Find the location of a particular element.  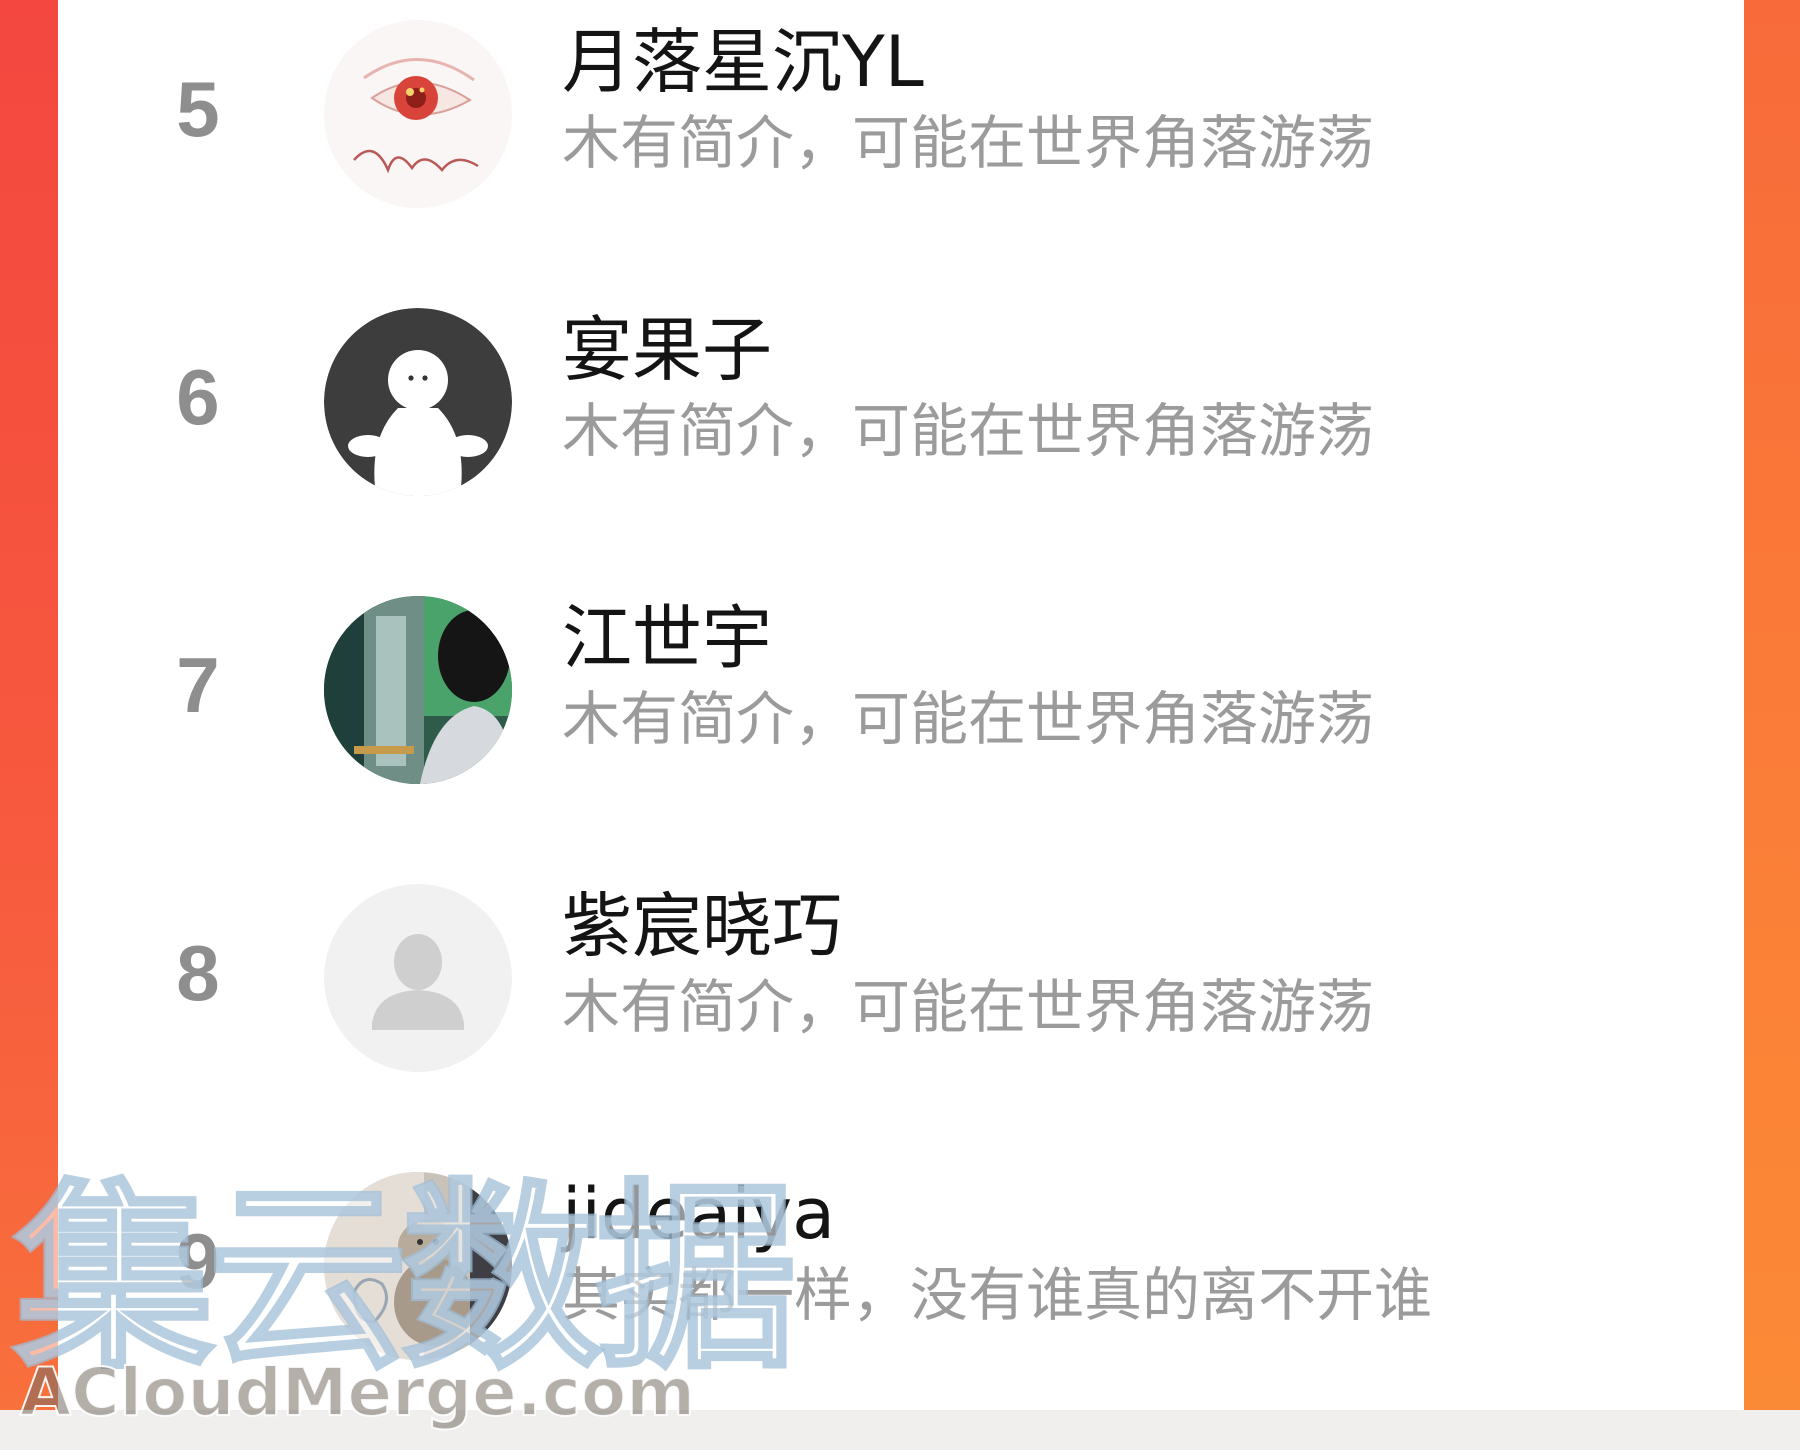

plush-toy-avatar is located at coordinates (418, 1266).